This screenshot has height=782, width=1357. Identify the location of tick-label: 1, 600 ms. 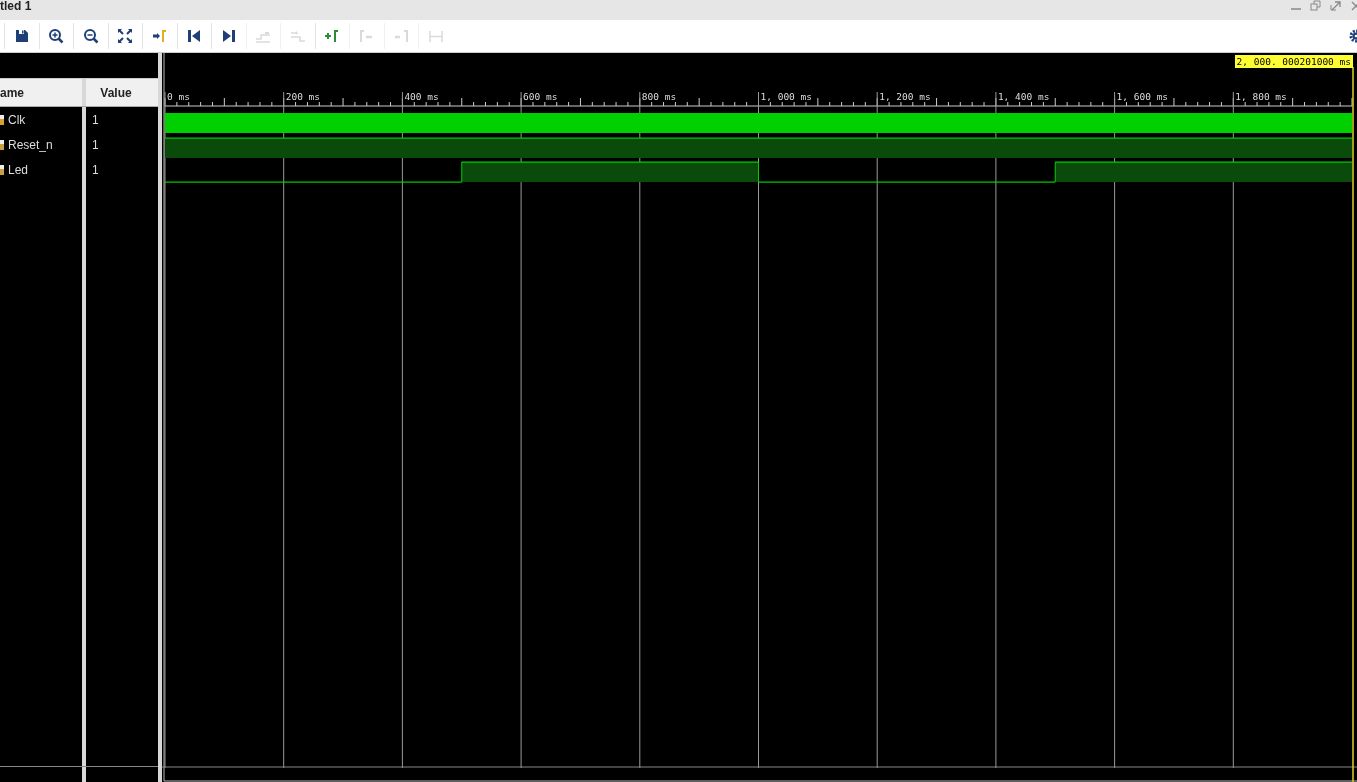
(1142, 96).